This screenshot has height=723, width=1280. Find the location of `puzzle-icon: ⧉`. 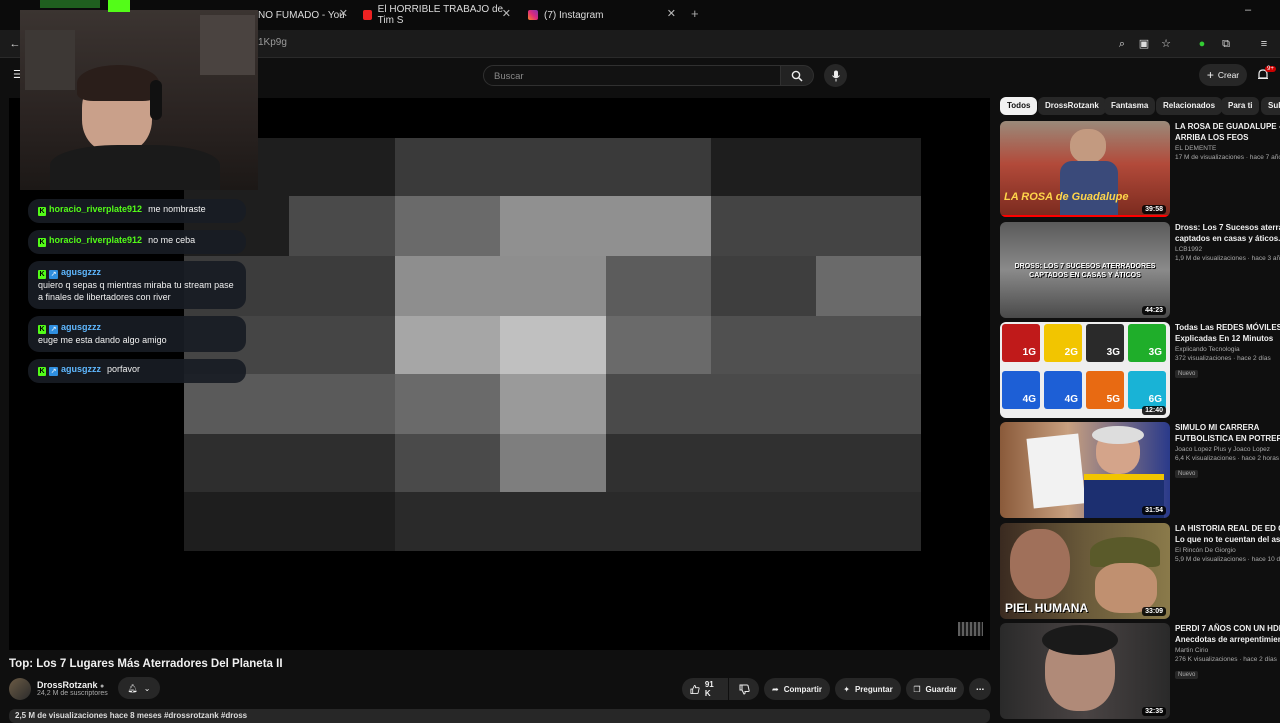

puzzle-icon: ⧉ is located at coordinates (1226, 44).